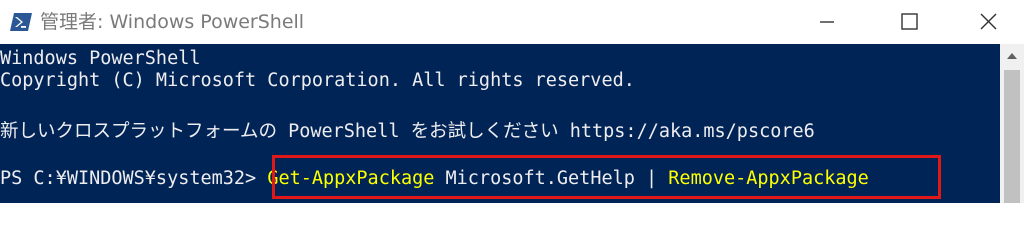 Image resolution: width=1024 pixels, height=240 pixels. I want to click on cmdlet-remove-appxpackage: Remove-AppxPackage, so click(768, 178).